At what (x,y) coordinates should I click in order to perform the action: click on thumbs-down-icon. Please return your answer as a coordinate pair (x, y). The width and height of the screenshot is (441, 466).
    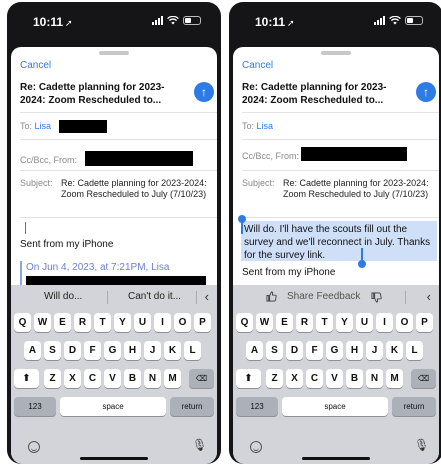
    Looking at the image, I should click on (376, 297).